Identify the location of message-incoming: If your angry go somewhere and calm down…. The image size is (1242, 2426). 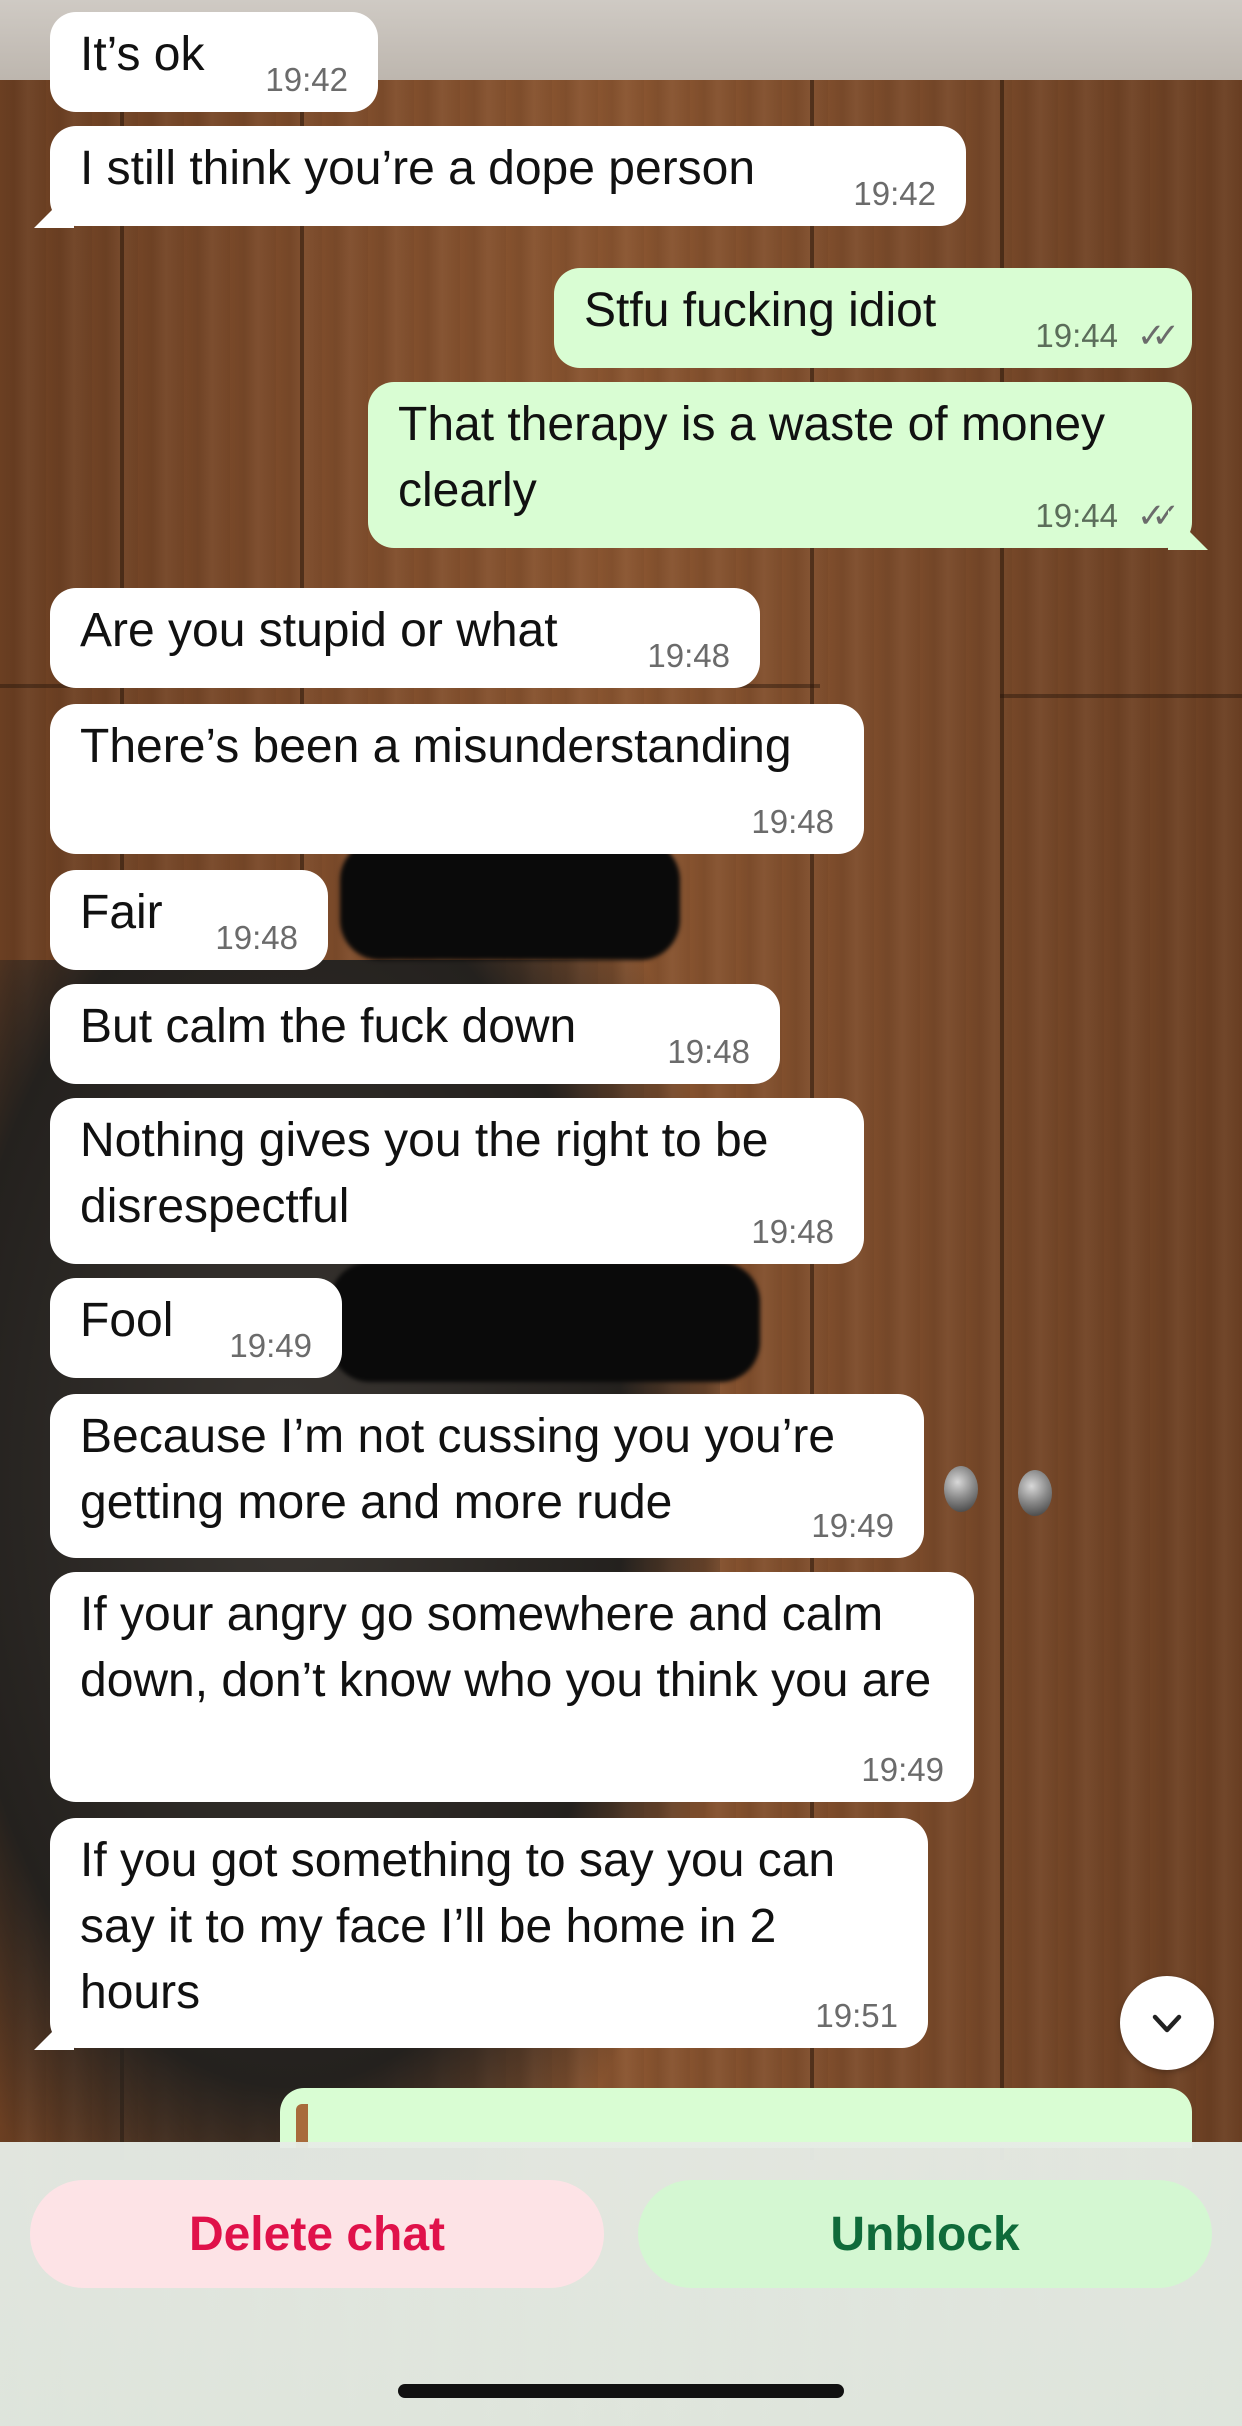
(512, 1687).